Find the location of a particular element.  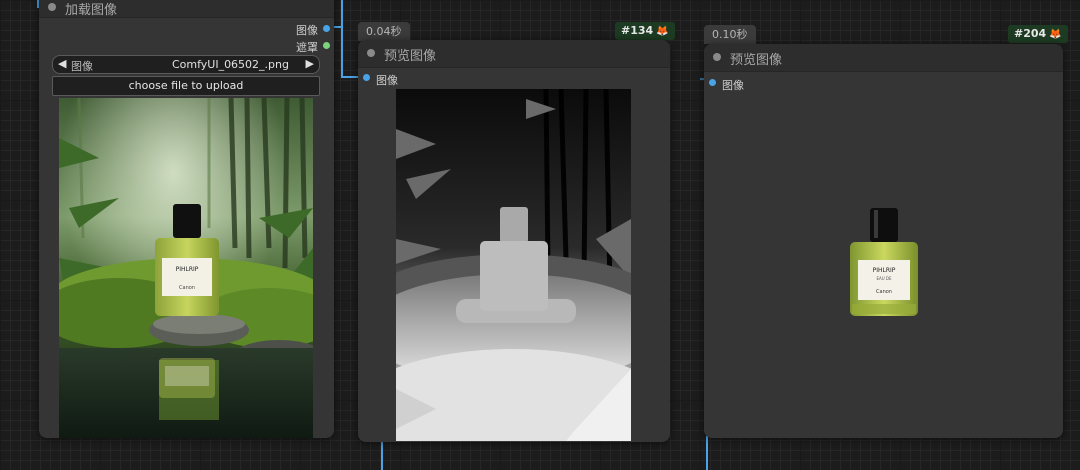

output-mask-slot is located at coordinates (326, 45).